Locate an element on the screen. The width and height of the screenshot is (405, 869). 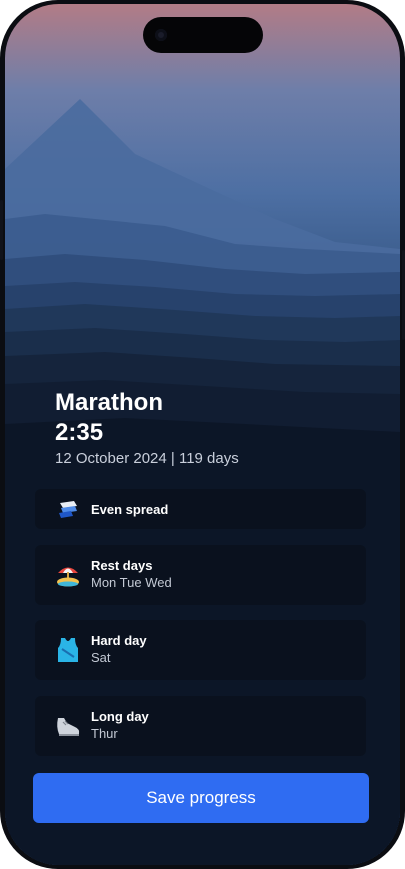
race-date-info: 12 October 2024 | 119 days is located at coordinates (147, 458).